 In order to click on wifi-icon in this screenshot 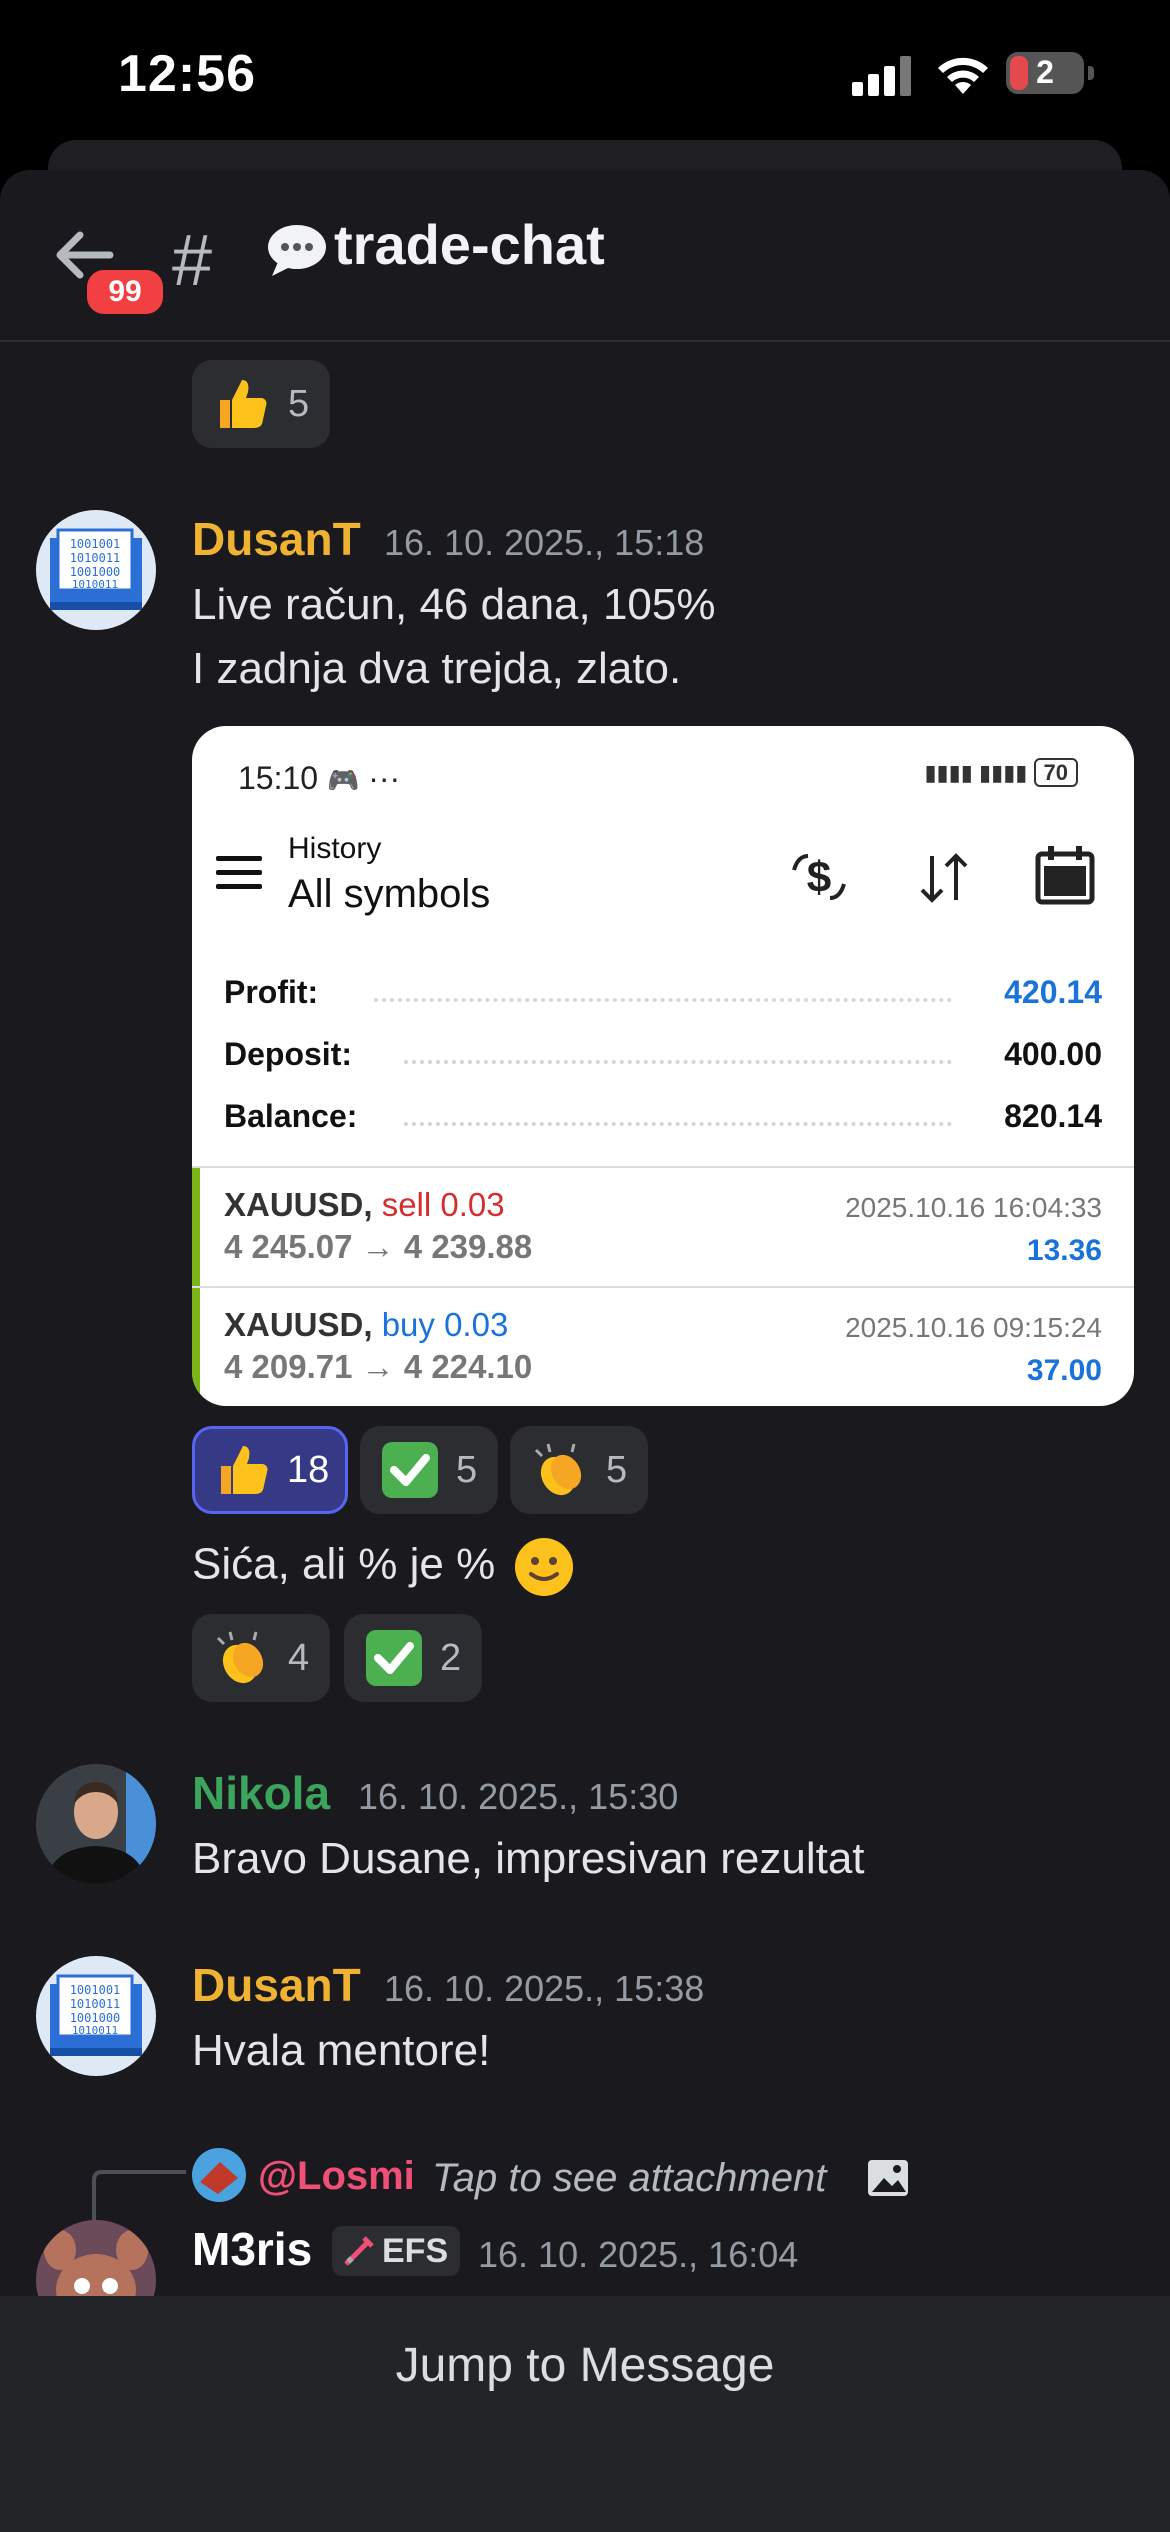, I will do `click(963, 75)`.